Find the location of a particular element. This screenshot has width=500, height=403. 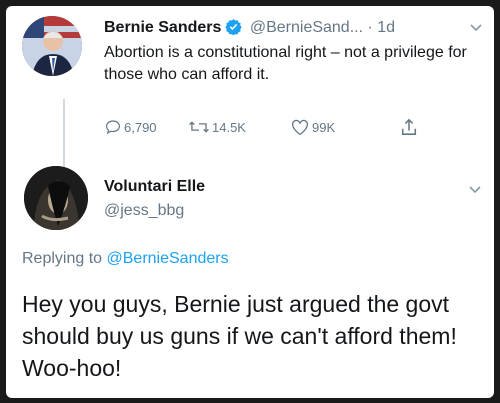

like-count: 99K is located at coordinates (324, 127).